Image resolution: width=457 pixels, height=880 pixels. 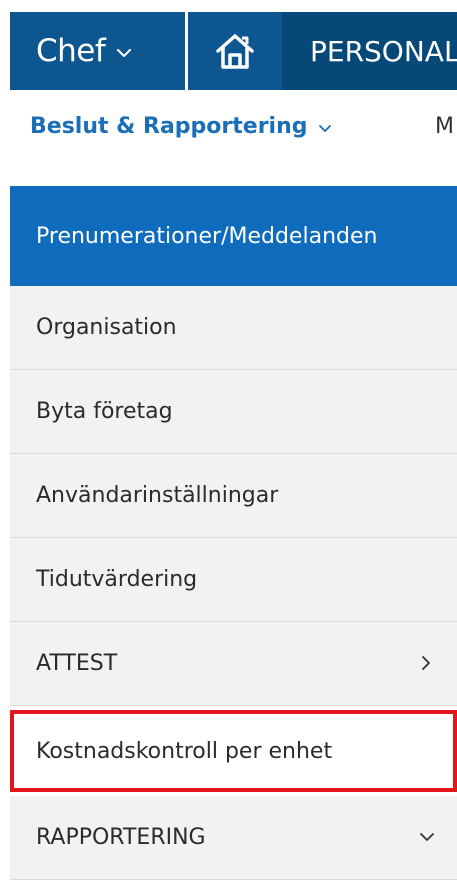 I want to click on home-button, so click(x=235, y=51).